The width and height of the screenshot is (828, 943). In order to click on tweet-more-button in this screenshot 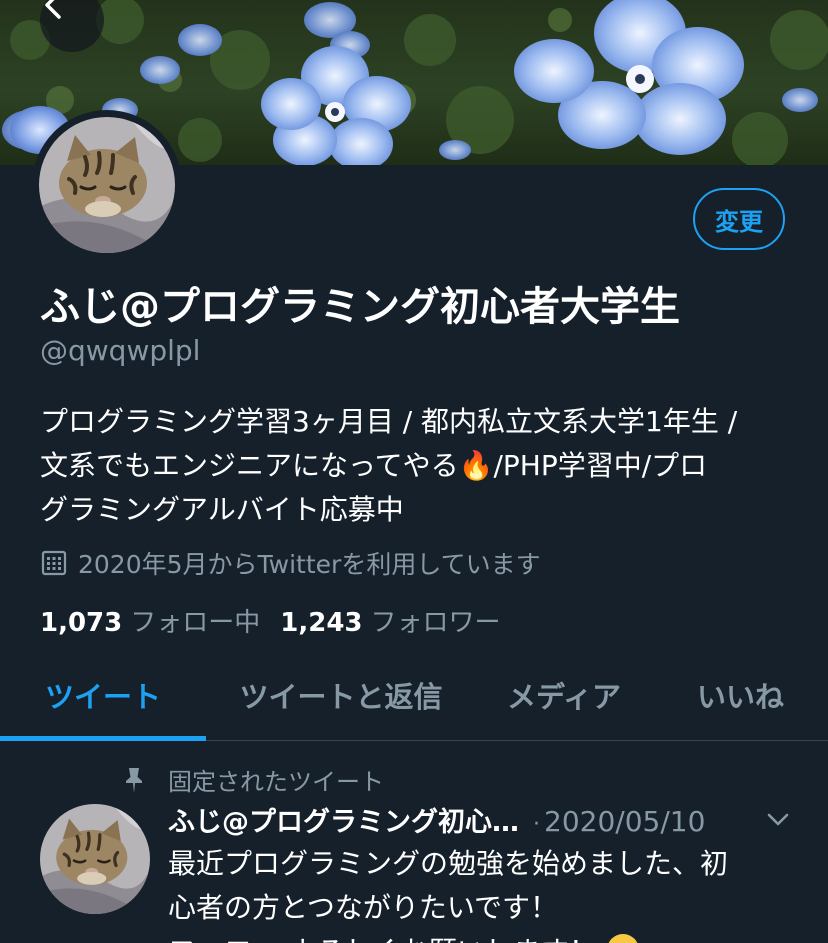, I will do `click(778, 819)`.